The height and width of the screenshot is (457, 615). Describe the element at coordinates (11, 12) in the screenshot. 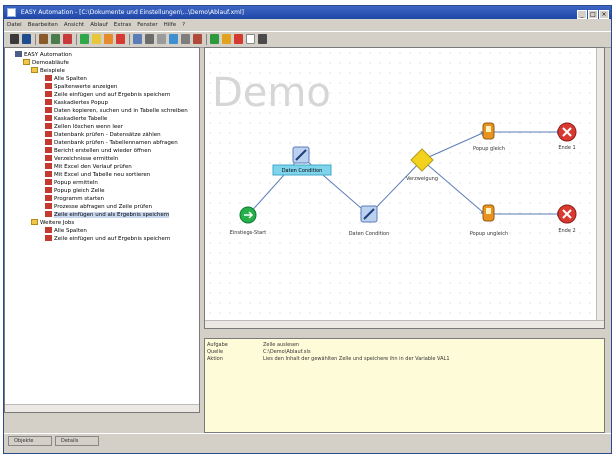

I see `app-icon` at that location.